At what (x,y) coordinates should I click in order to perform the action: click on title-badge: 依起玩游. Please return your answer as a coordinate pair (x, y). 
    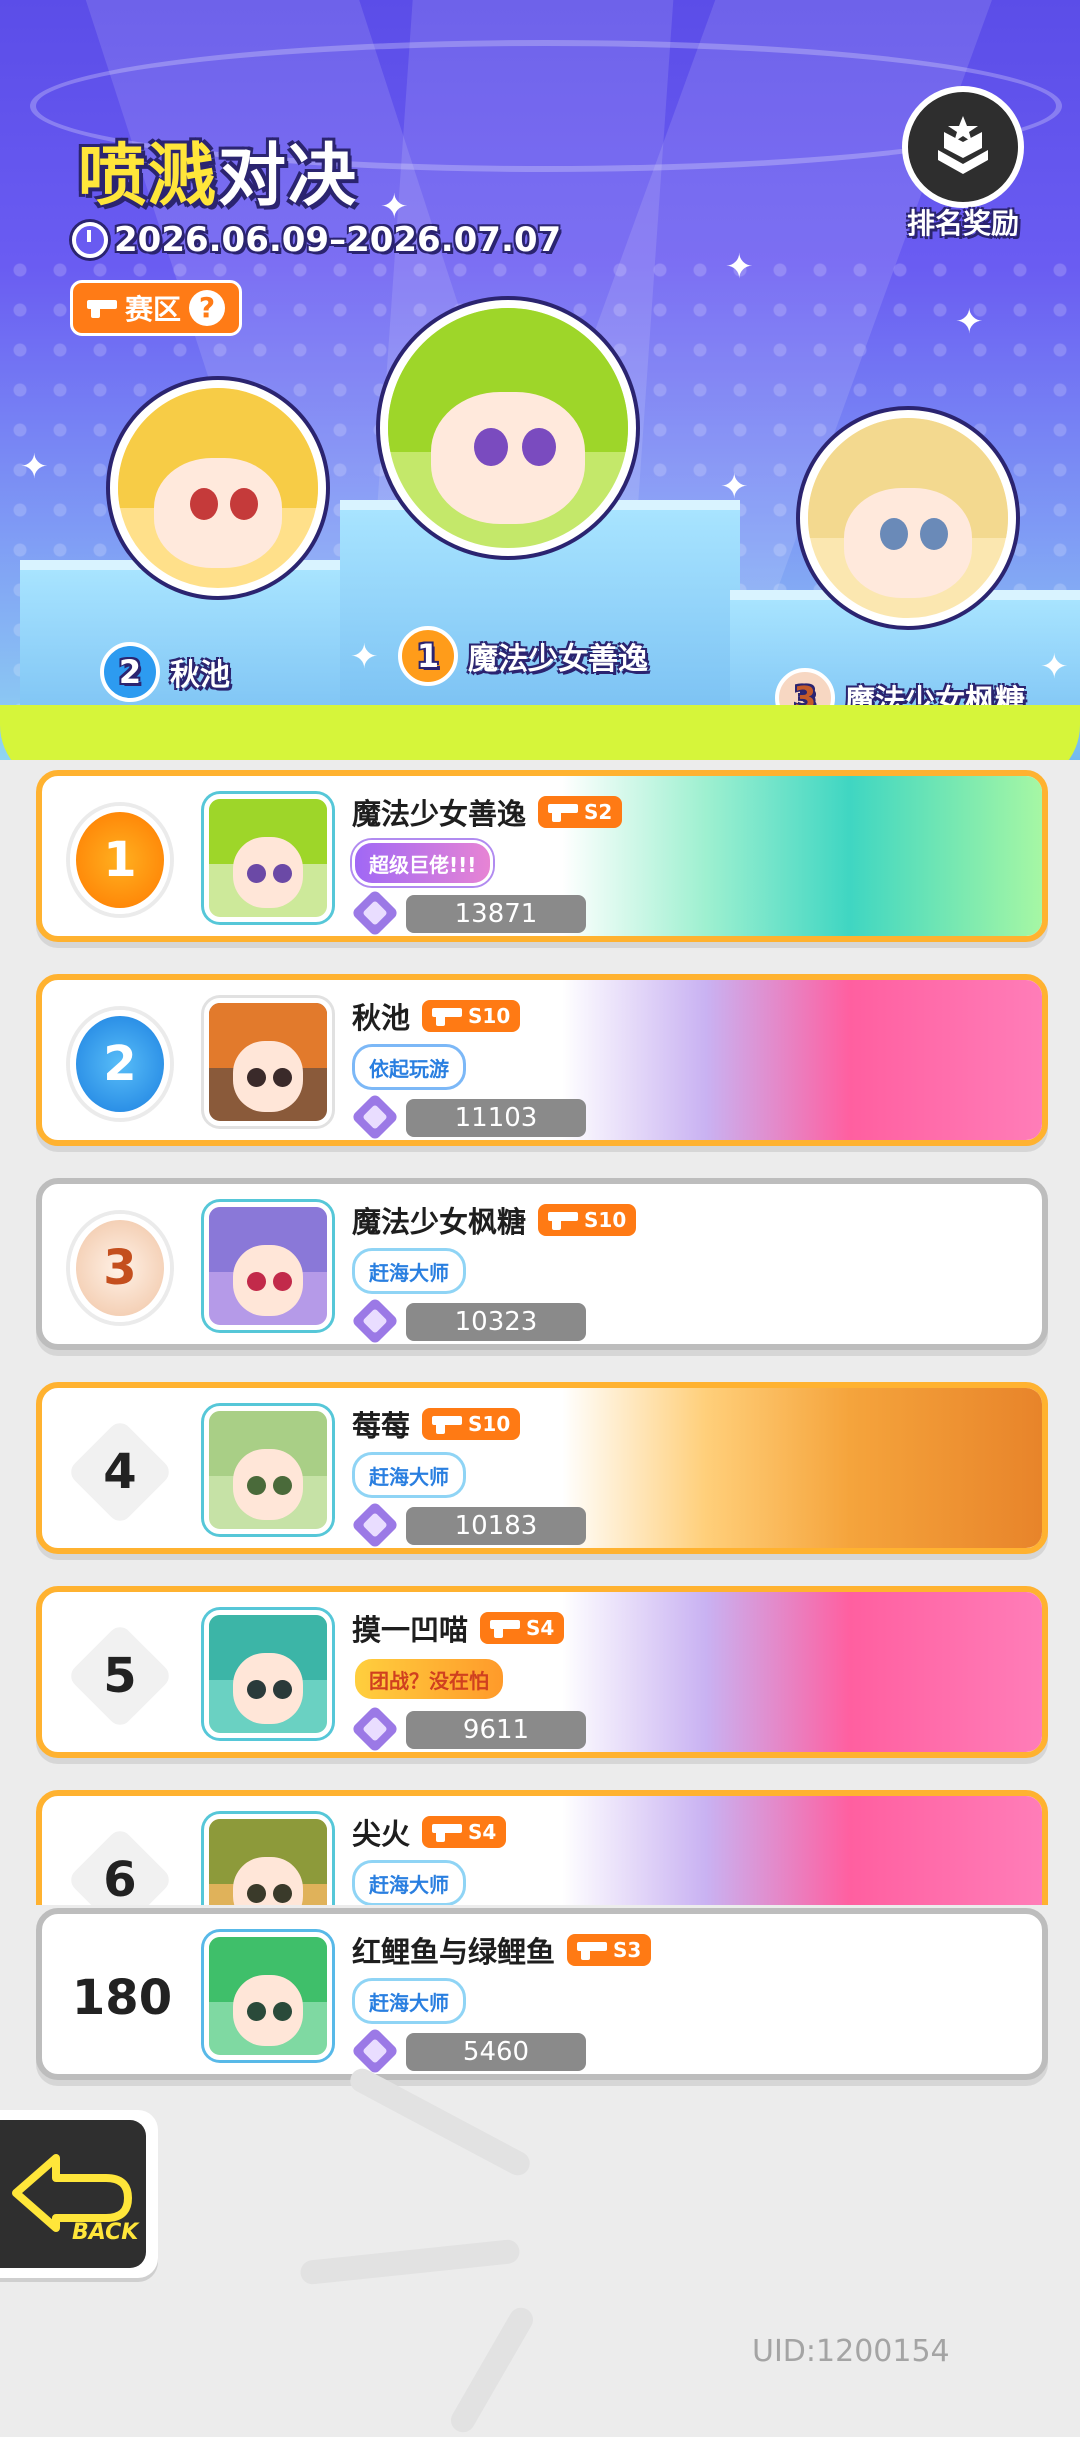
    Looking at the image, I should click on (409, 1067).